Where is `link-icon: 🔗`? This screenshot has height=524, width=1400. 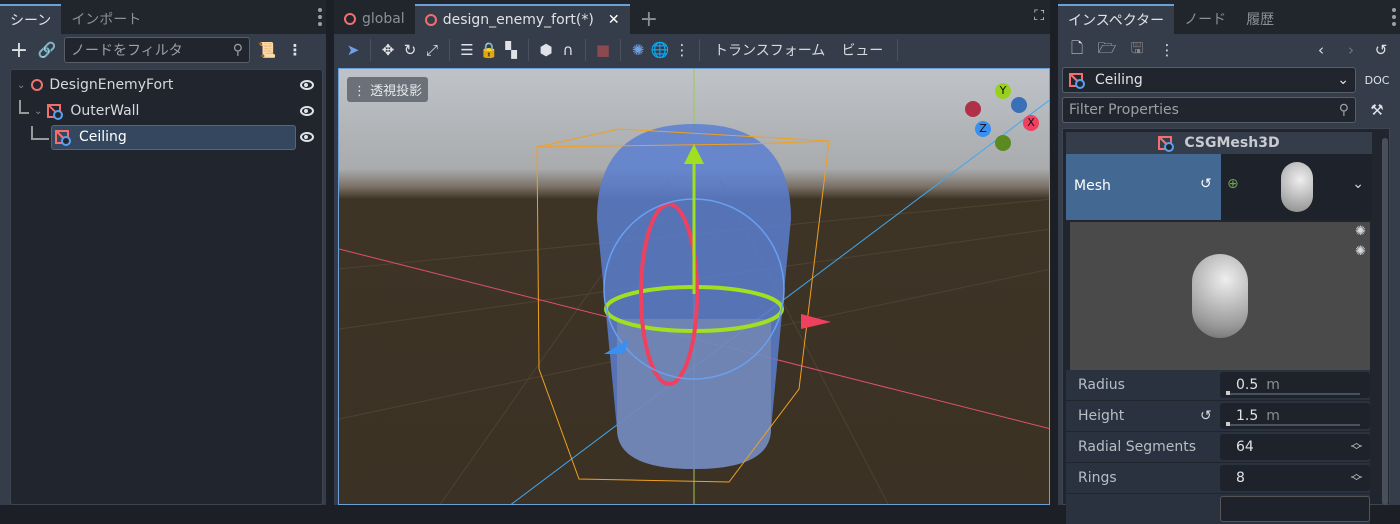 link-icon: 🔗 is located at coordinates (47, 50).